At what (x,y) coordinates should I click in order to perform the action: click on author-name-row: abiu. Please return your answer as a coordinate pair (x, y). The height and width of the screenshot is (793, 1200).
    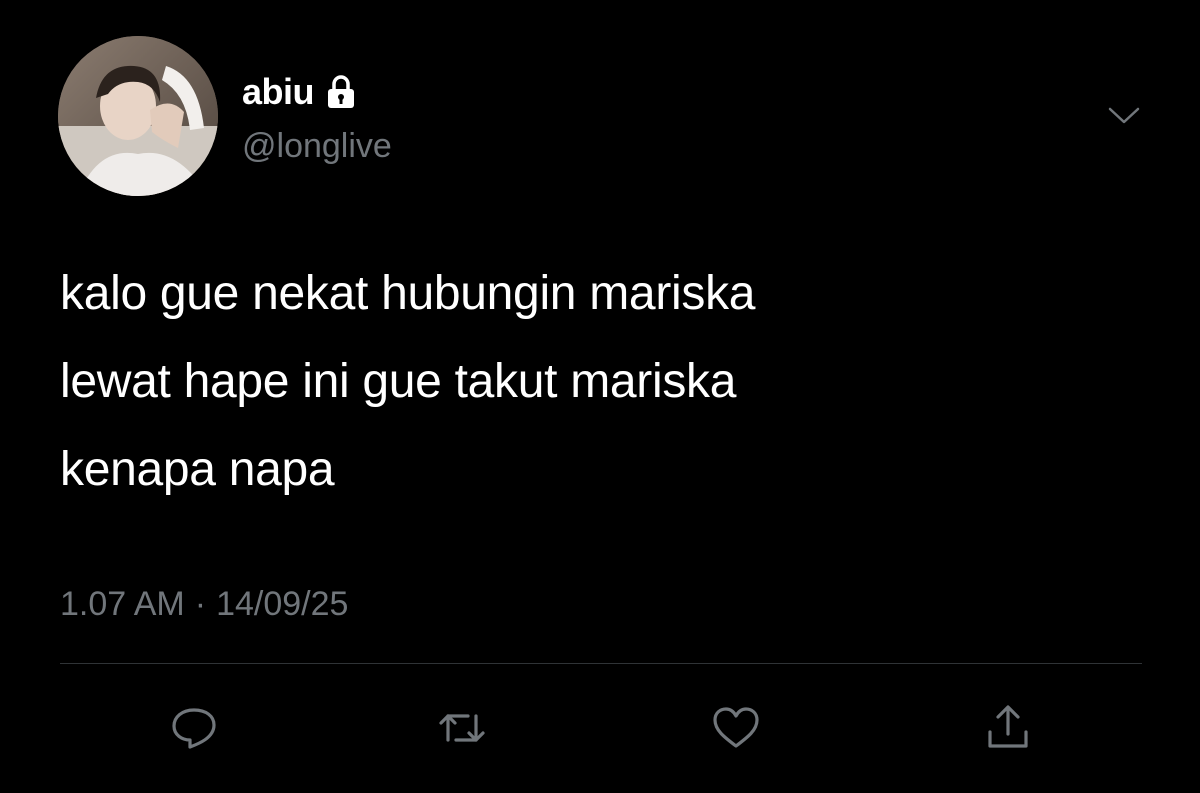
    Looking at the image, I should click on (299, 92).